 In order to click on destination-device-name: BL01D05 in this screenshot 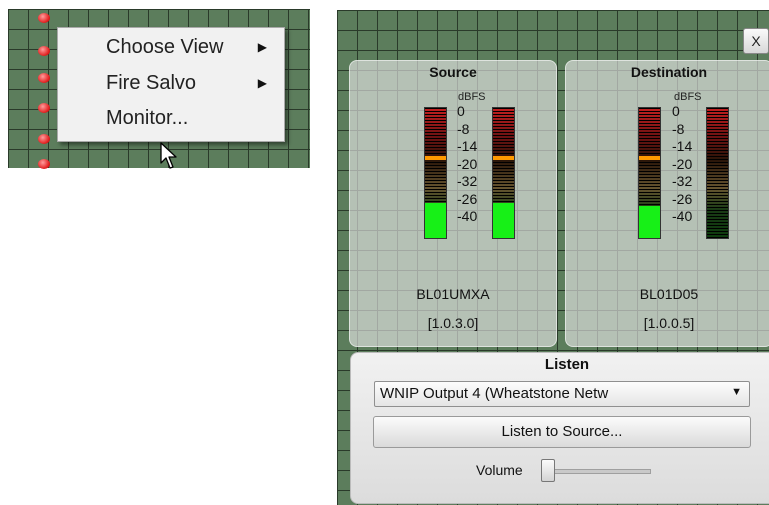, I will do `click(669, 294)`.